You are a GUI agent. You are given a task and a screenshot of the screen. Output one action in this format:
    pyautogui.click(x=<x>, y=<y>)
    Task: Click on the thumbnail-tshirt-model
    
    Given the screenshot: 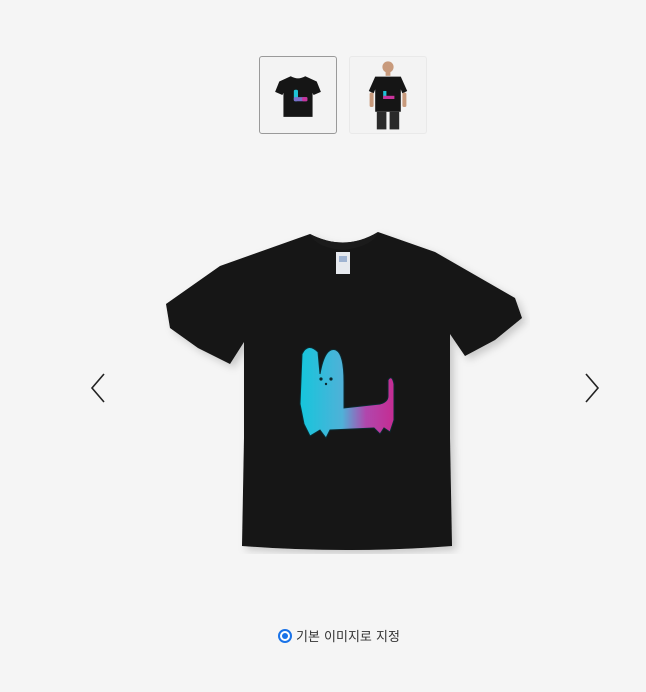 What is the action you would take?
    pyautogui.click(x=388, y=95)
    